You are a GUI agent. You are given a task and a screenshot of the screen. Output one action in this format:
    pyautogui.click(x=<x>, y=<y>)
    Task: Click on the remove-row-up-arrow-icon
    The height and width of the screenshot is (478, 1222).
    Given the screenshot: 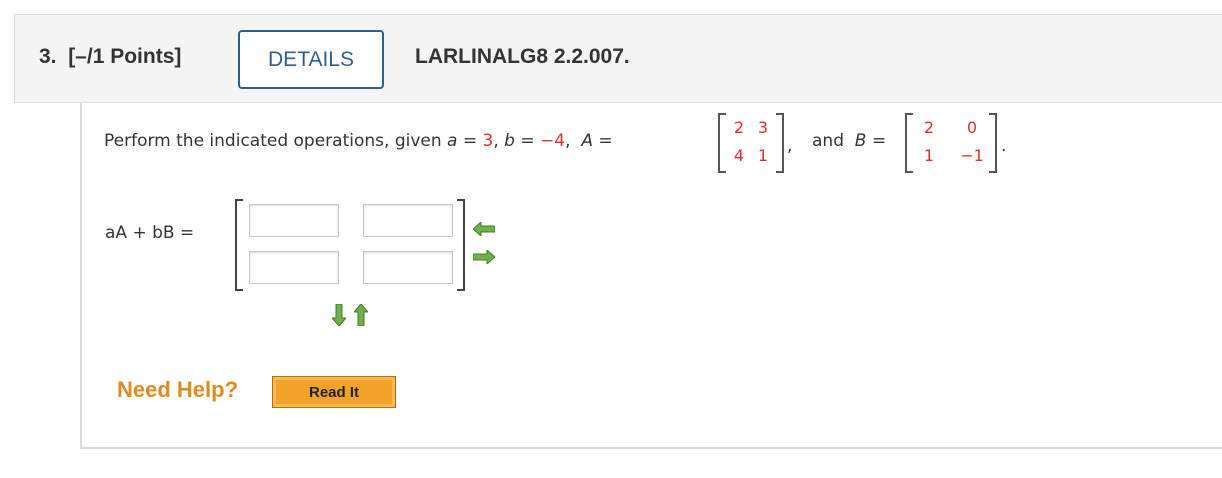 What is the action you would take?
    pyautogui.click(x=361, y=315)
    